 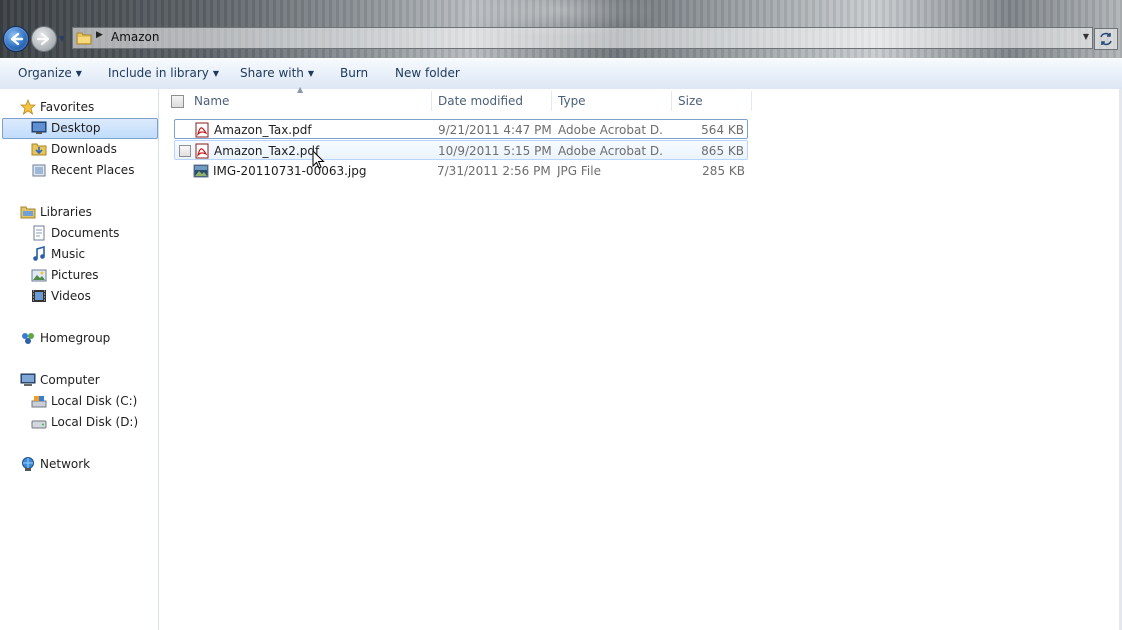 What do you see at coordinates (579, 171) in the screenshot?
I see `file-type: JPG File` at bounding box center [579, 171].